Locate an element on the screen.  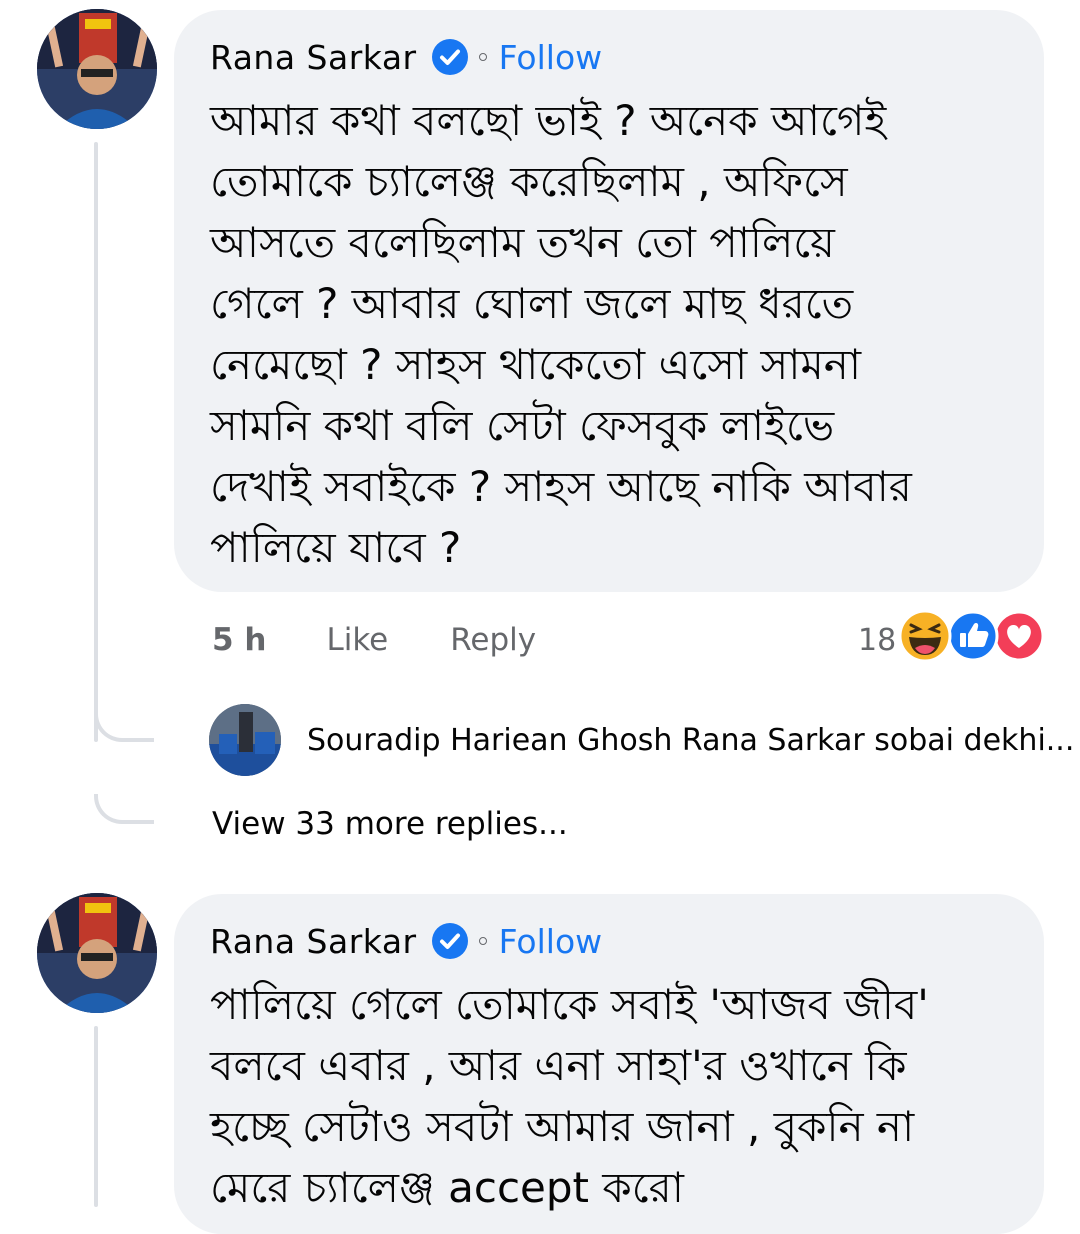
reactions-summary is located at coordinates (971, 636).